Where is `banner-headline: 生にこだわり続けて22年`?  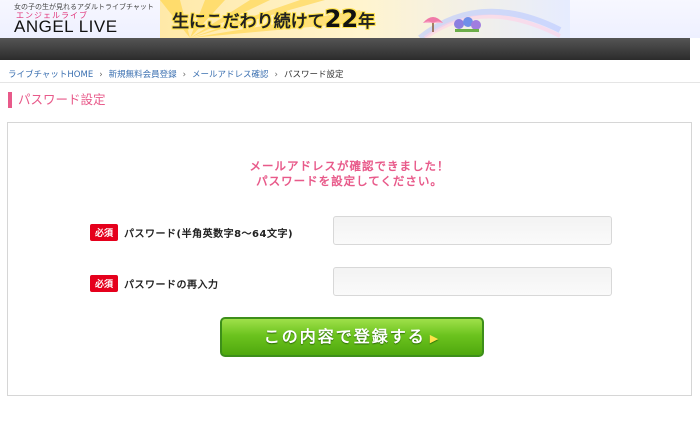
banner-headline: 生にこだわり続けて22年 is located at coordinates (273, 19).